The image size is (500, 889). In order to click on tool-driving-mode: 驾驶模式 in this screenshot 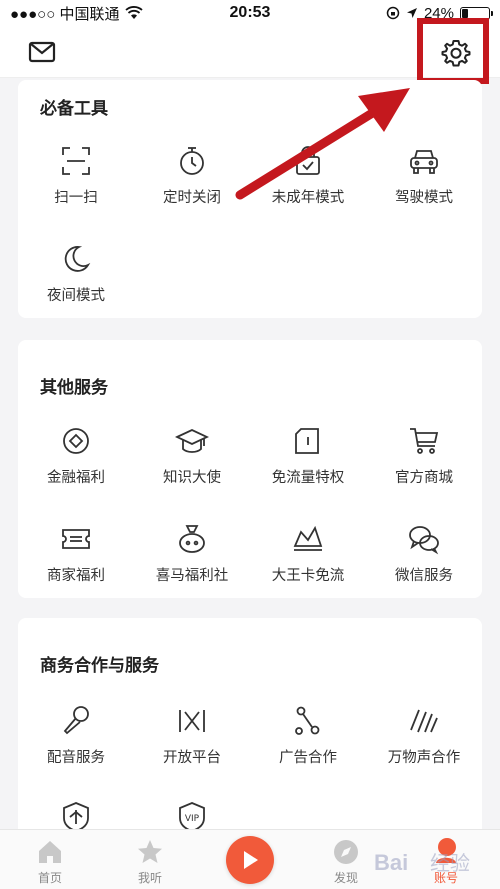, I will do `click(424, 175)`.